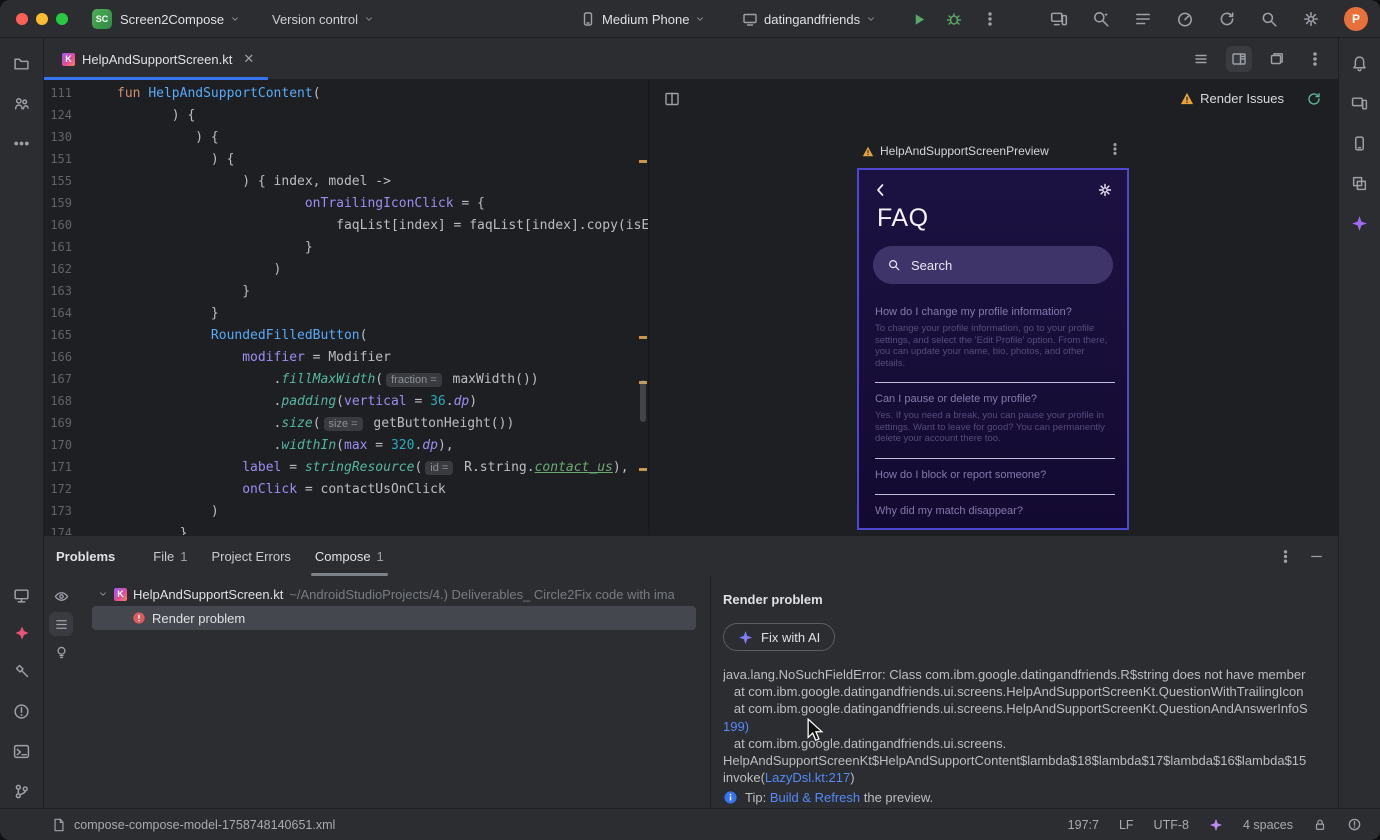 This screenshot has width=1380, height=840. I want to click on code-line: 170 .widthIn(max = 320.dp),, so click(346, 445).